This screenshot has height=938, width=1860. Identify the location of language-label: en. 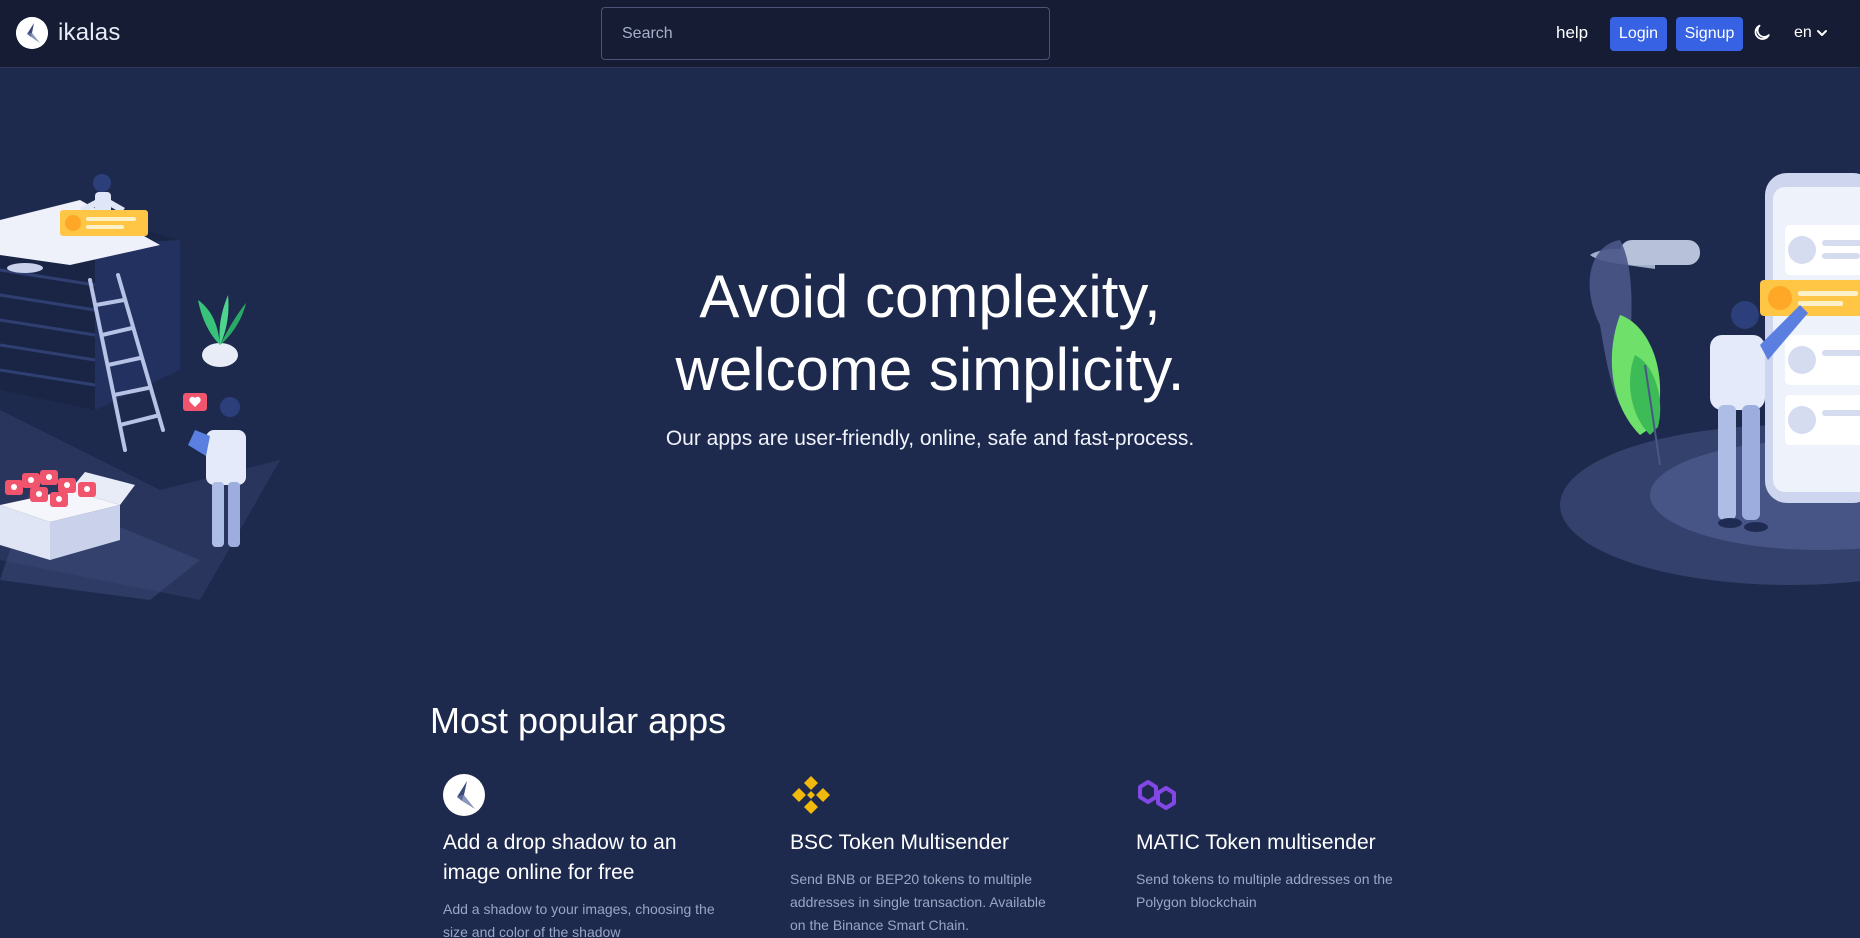
(1803, 32).